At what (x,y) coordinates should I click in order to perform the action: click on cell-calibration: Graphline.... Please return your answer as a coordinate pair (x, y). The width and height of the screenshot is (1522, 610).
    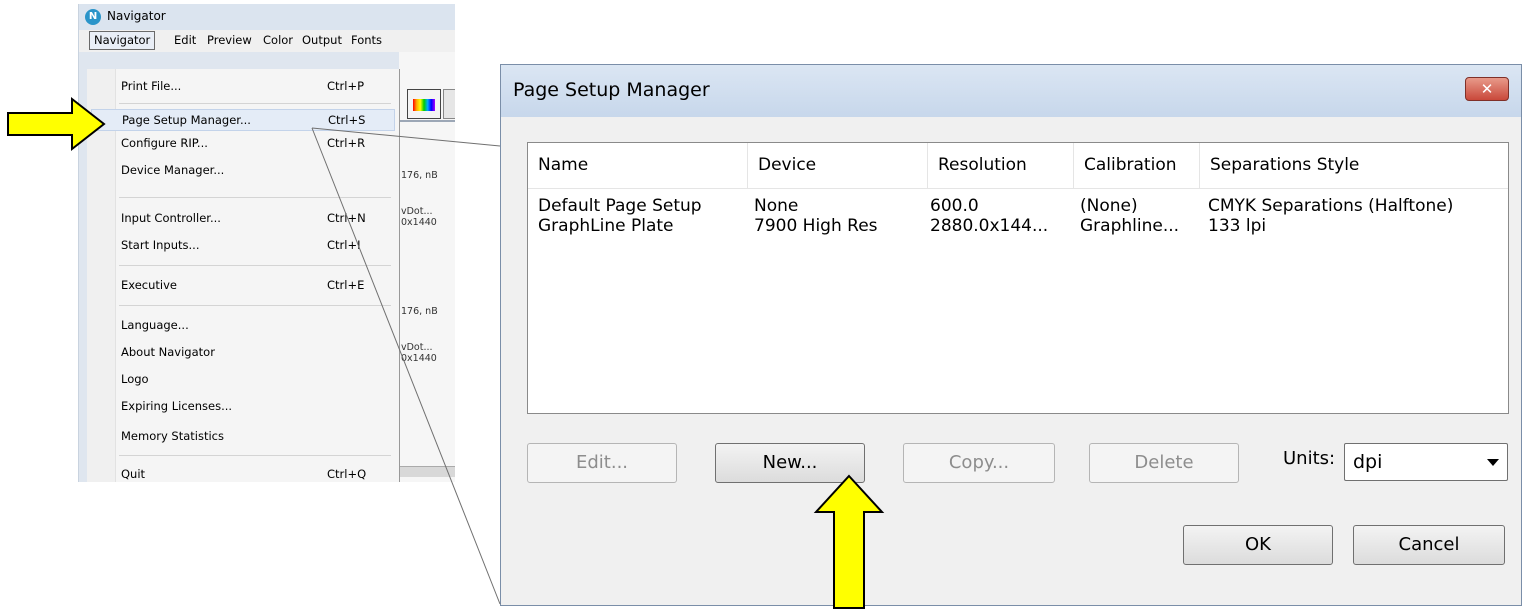
    Looking at the image, I should click on (1130, 226).